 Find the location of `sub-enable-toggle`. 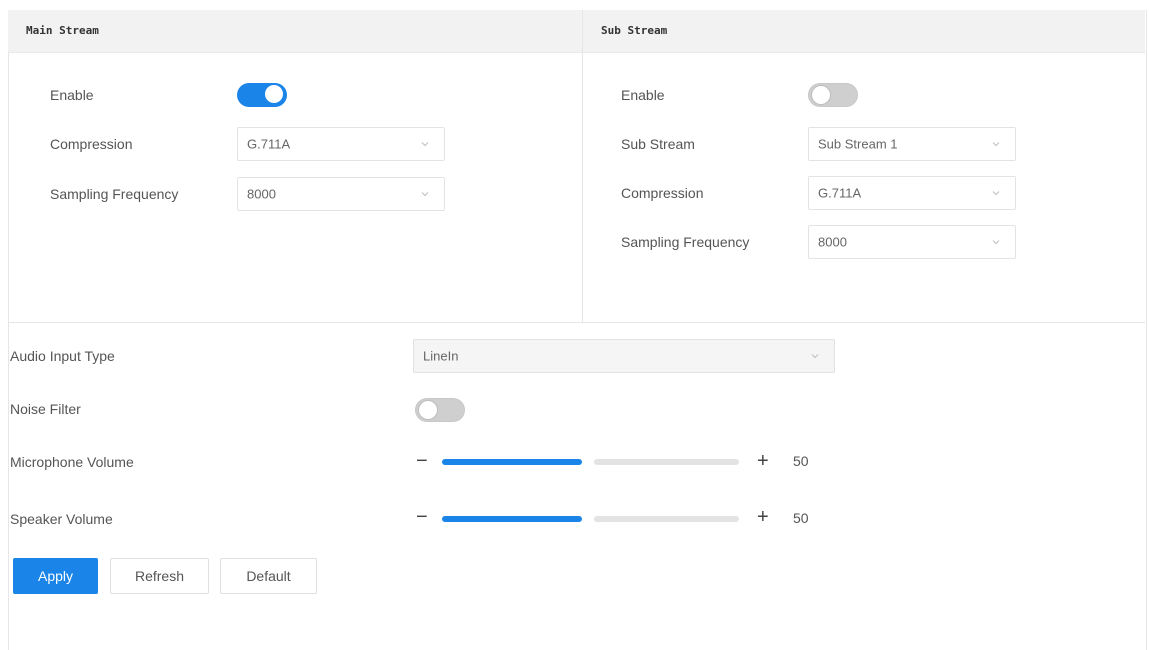

sub-enable-toggle is located at coordinates (833, 95).